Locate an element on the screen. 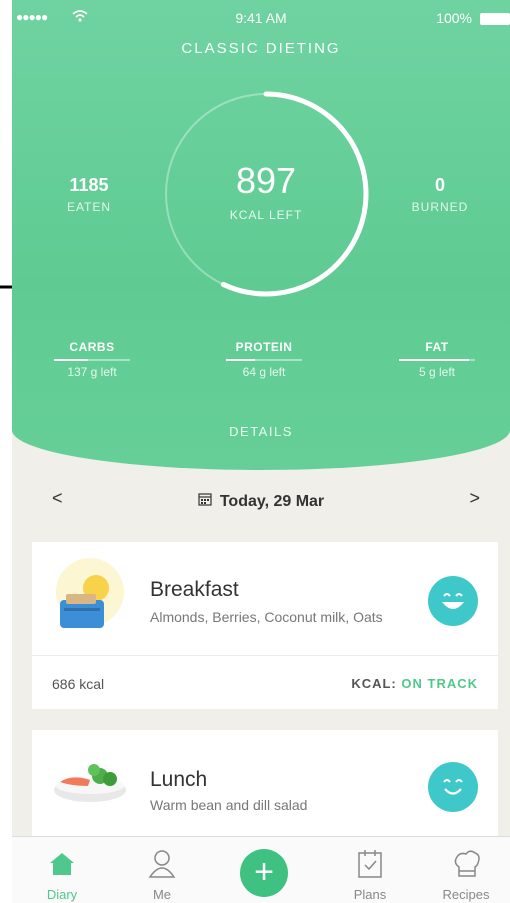  macro-left: 137 g left is located at coordinates (92, 372).